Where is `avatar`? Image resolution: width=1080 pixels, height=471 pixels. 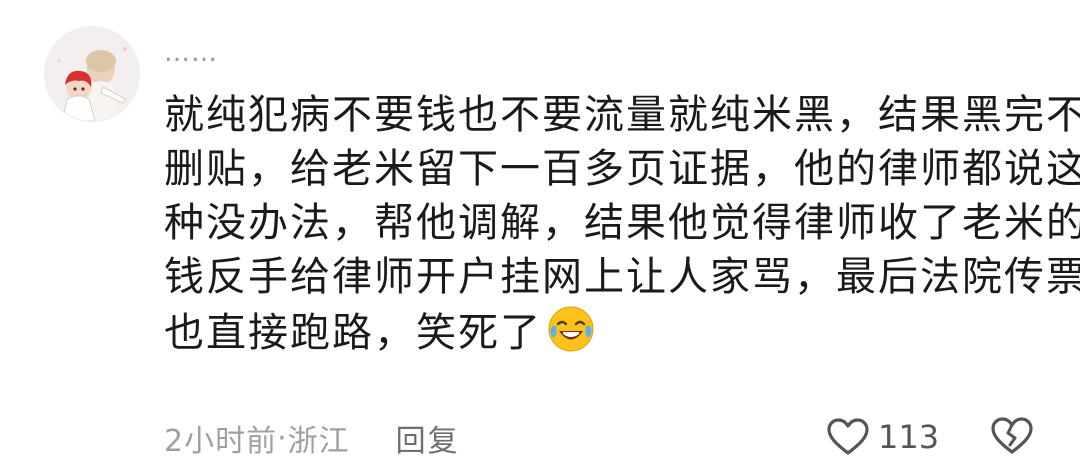 avatar is located at coordinates (92, 74).